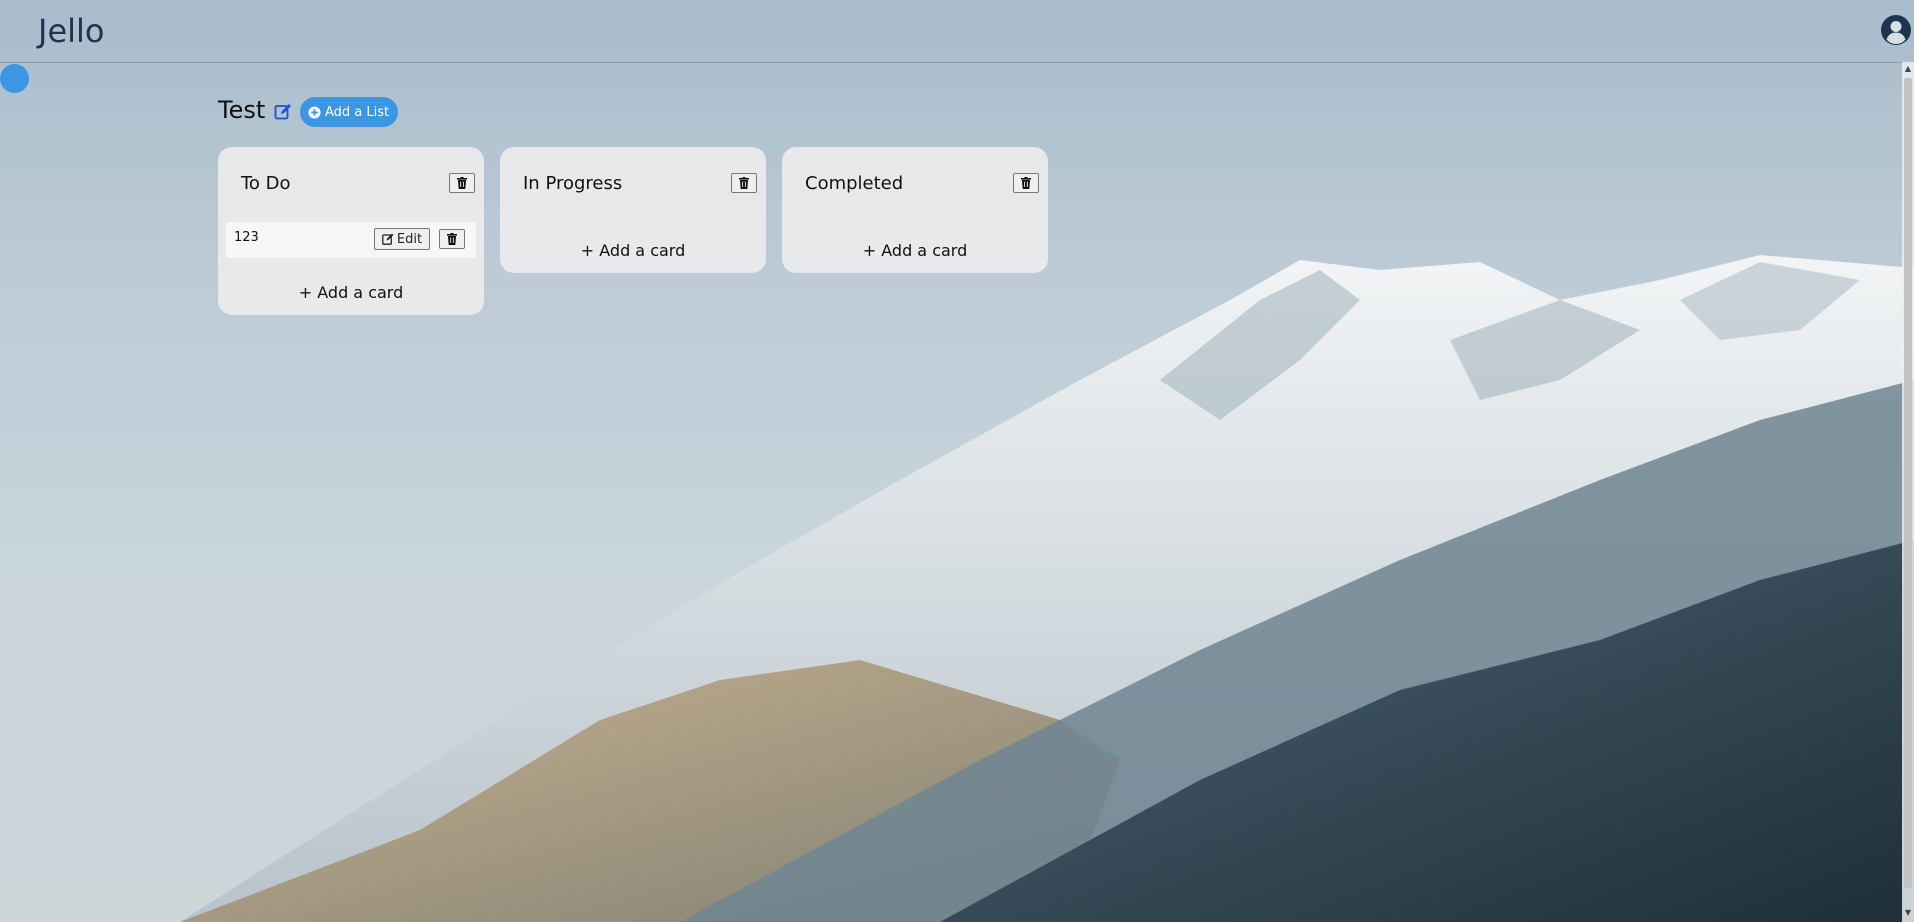 Image resolution: width=1914 pixels, height=922 pixels. I want to click on scrollbar-thumb, so click(1908, 483).